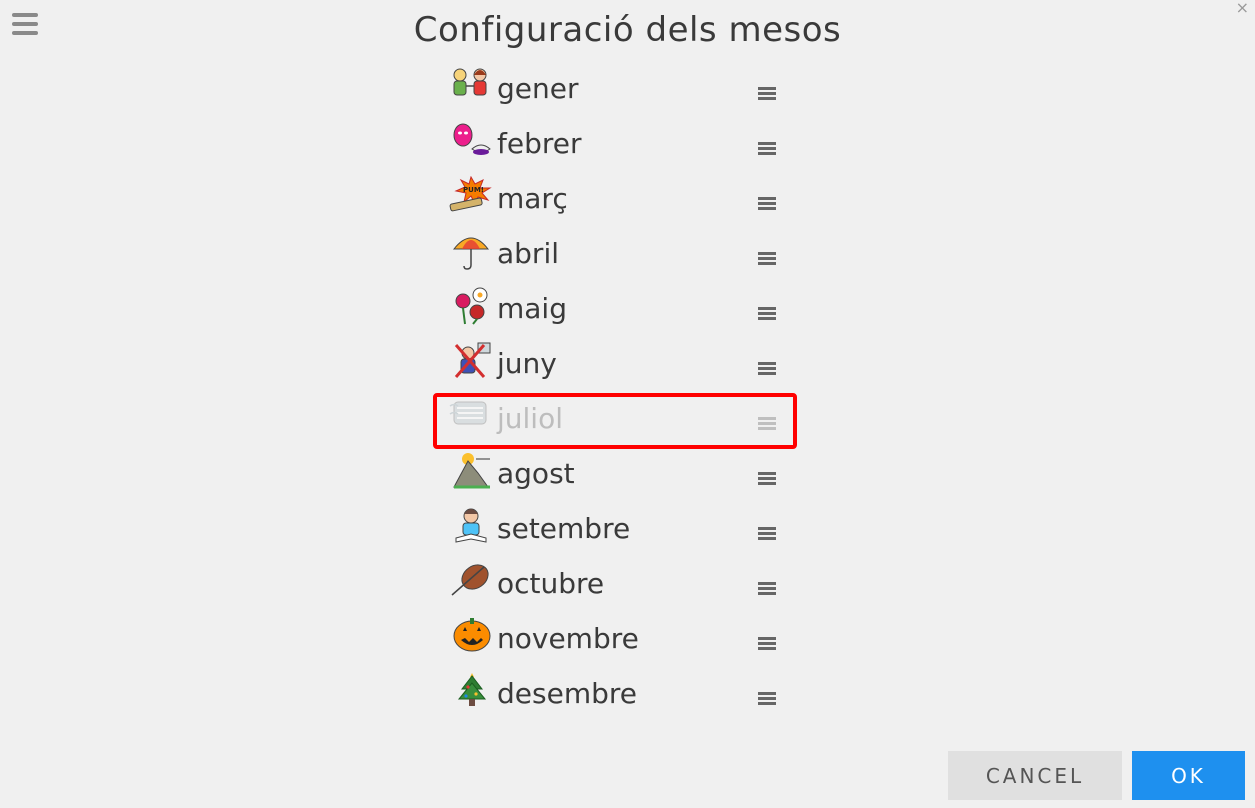  Describe the element at coordinates (627, 30) in the screenshot. I see `page-title: Configuració dels mesos` at that location.